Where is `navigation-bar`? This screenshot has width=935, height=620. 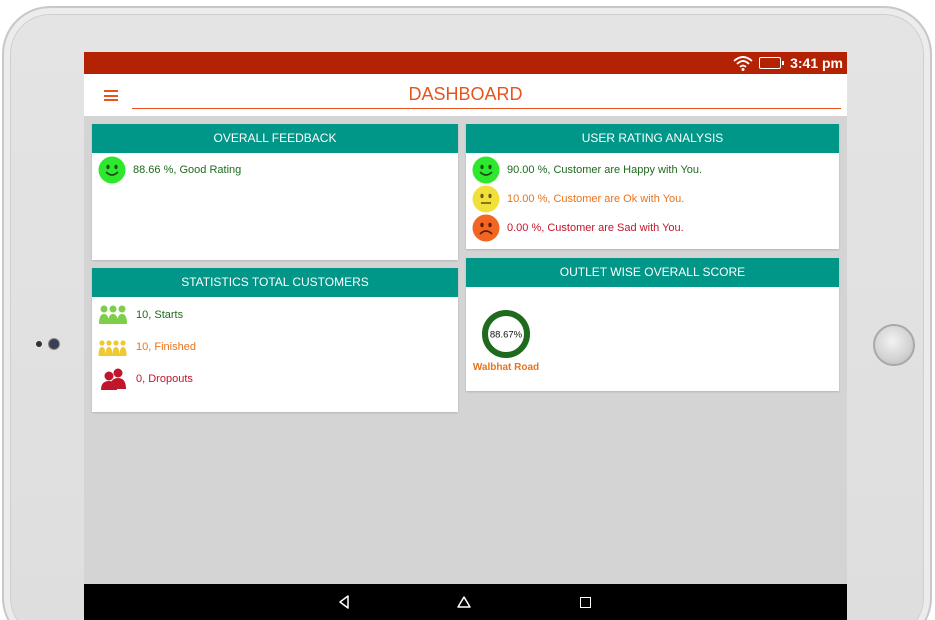
navigation-bar is located at coordinates (465, 602).